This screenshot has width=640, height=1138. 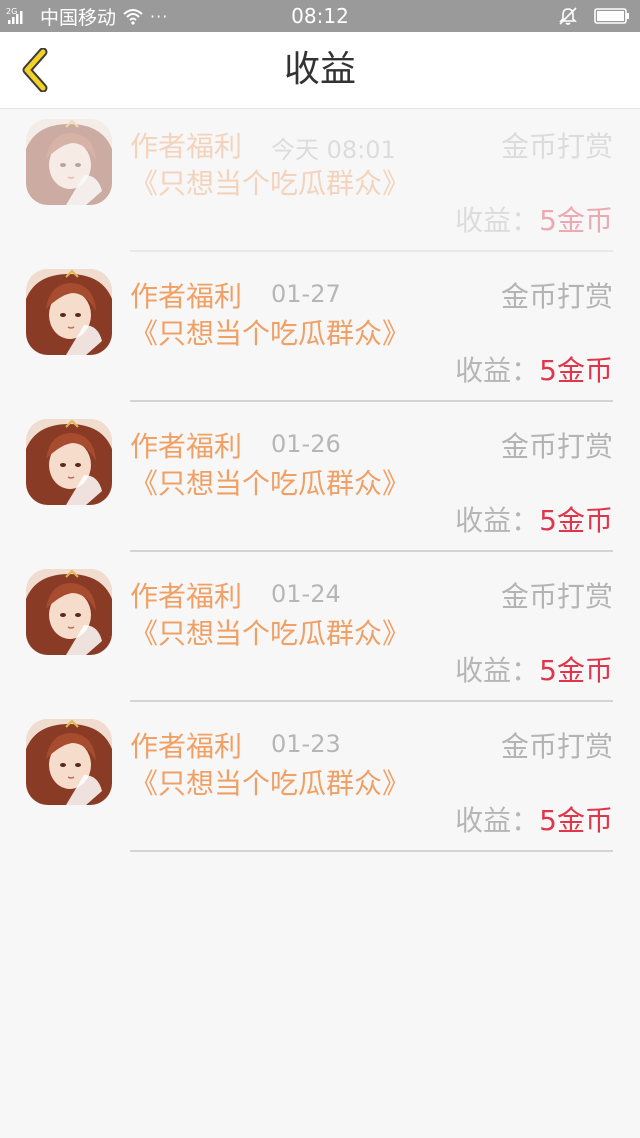 I want to click on item-content: 作者福利 01-27 金币打赏 《只想当个吃瓜群众》 收益：5金币, so click(x=371, y=330).